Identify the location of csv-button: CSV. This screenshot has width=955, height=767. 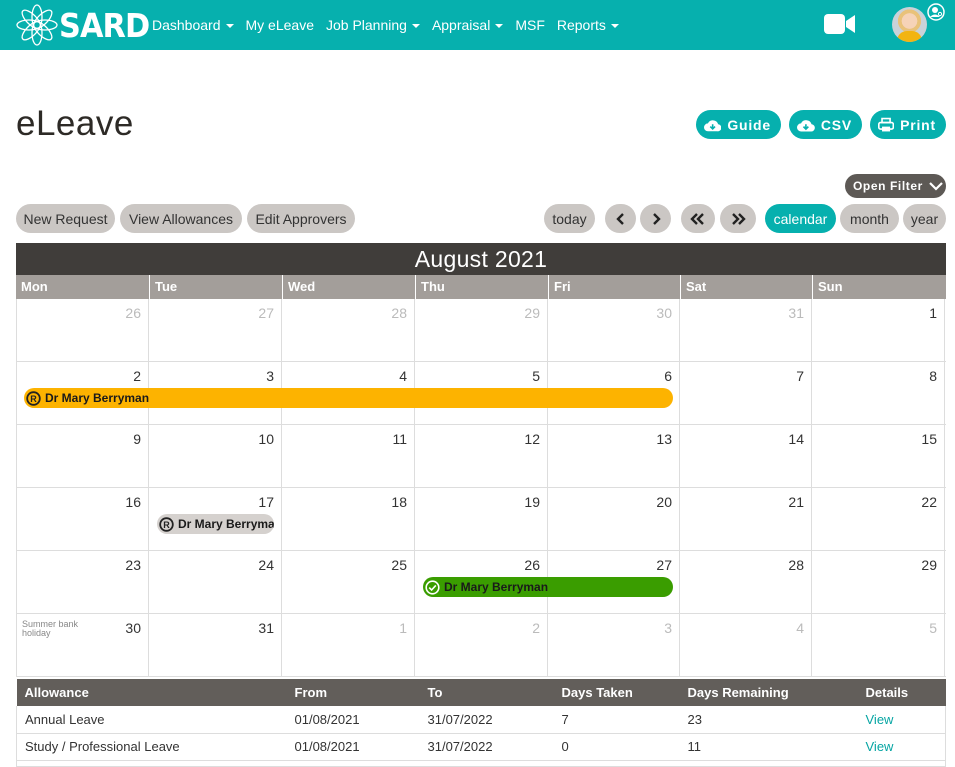
(825, 124).